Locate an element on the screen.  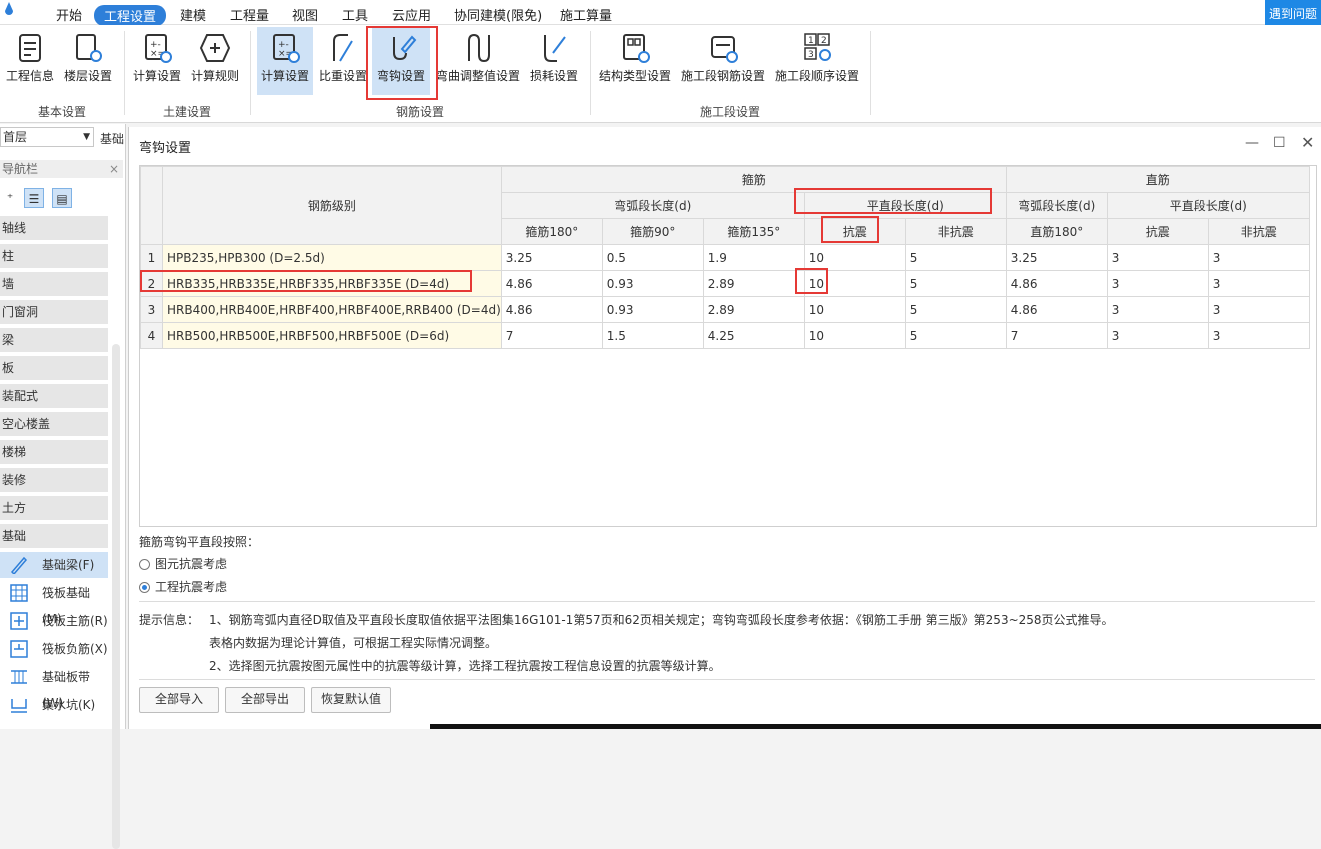
value-cell: 1.5 is located at coordinates (652, 335).